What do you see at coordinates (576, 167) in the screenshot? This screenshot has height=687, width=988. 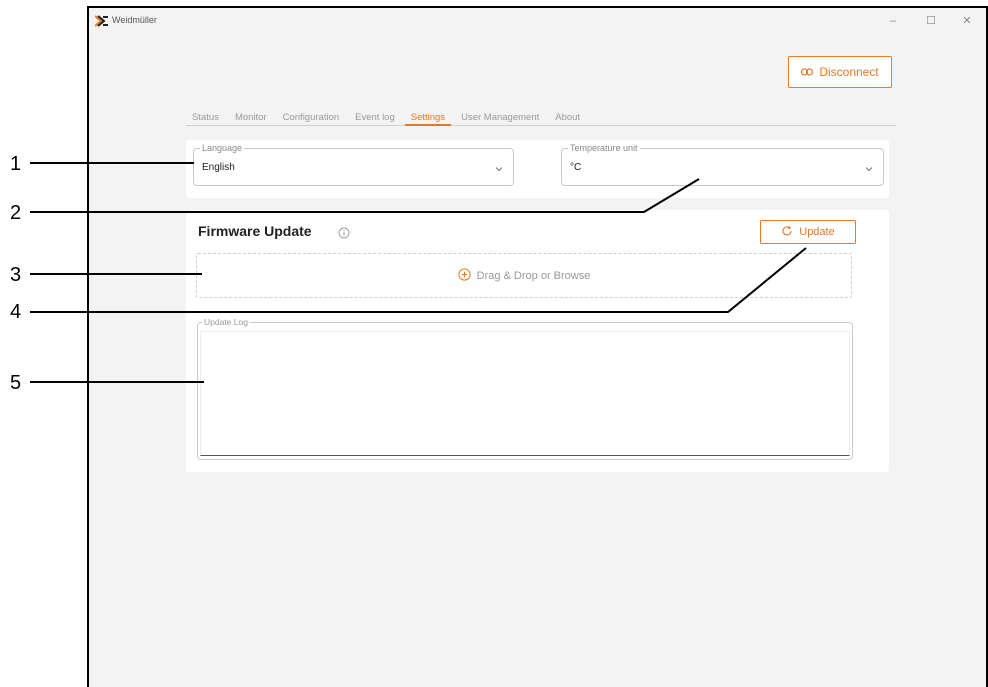 I see `temperature-unit-value: °C` at bounding box center [576, 167].